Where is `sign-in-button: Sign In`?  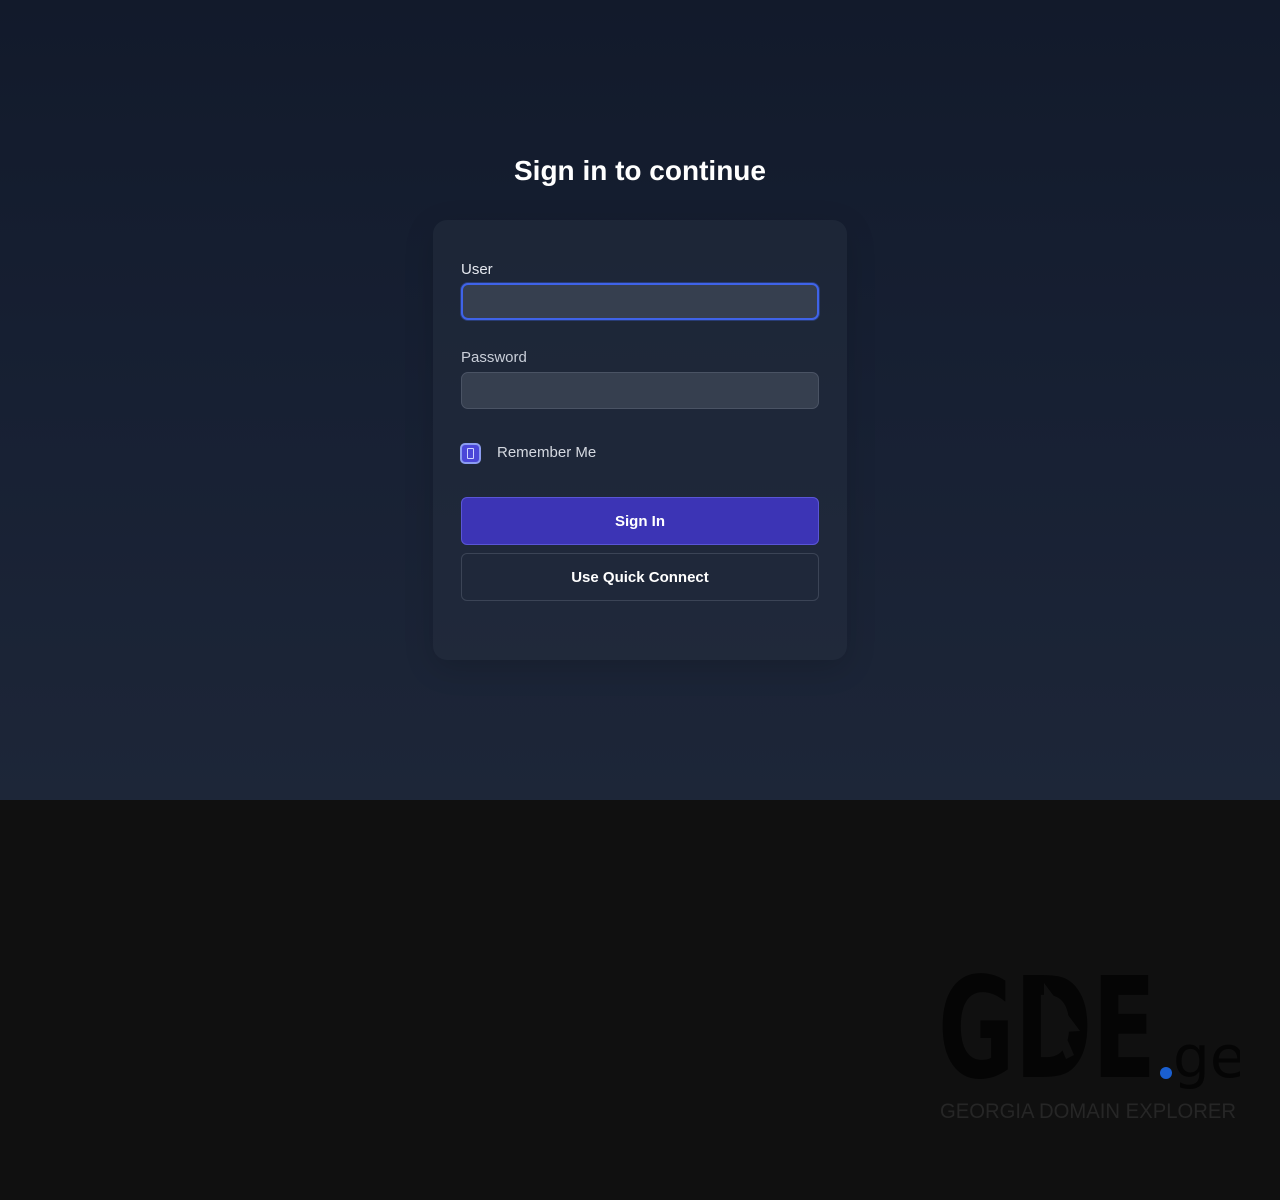 sign-in-button: Sign In is located at coordinates (640, 521).